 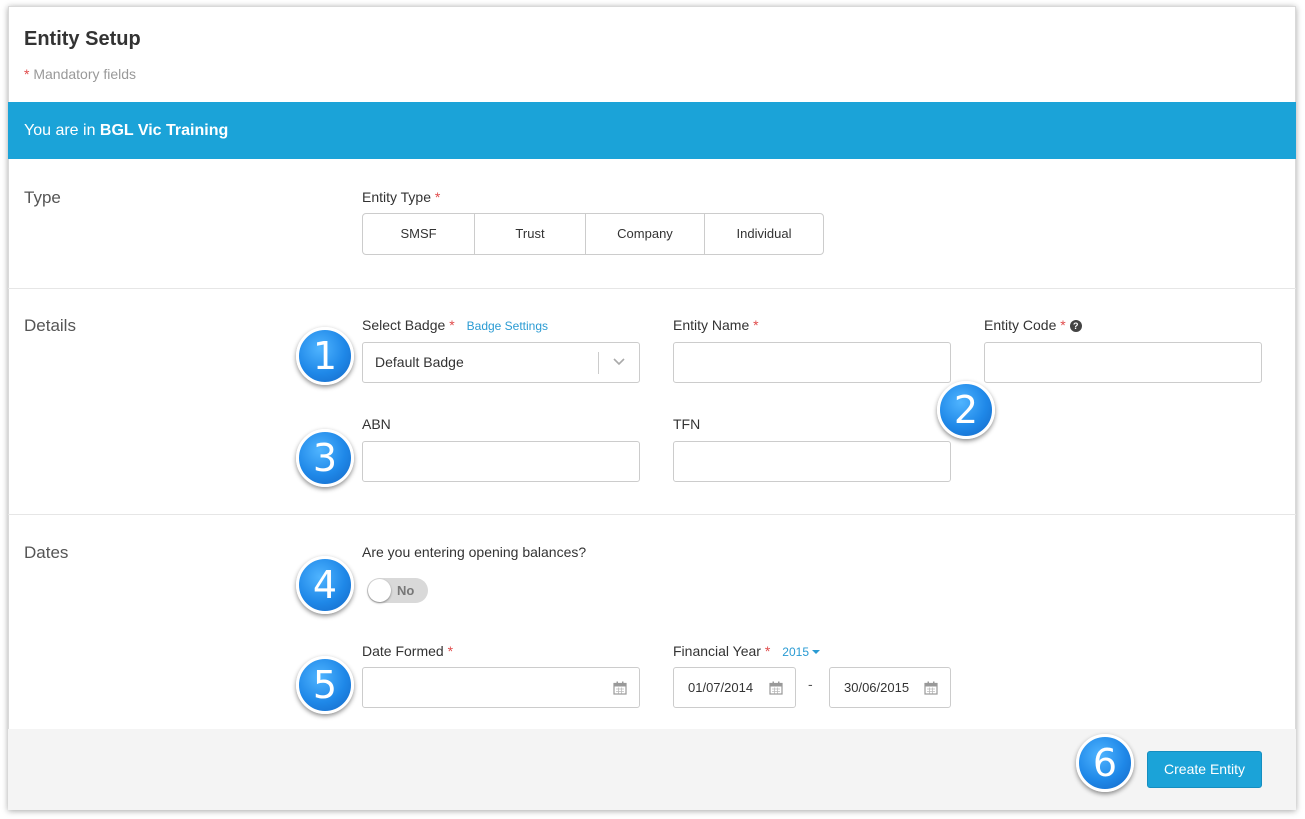 I want to click on entity-code-label: Entity Code *?, so click(x=1033, y=325).